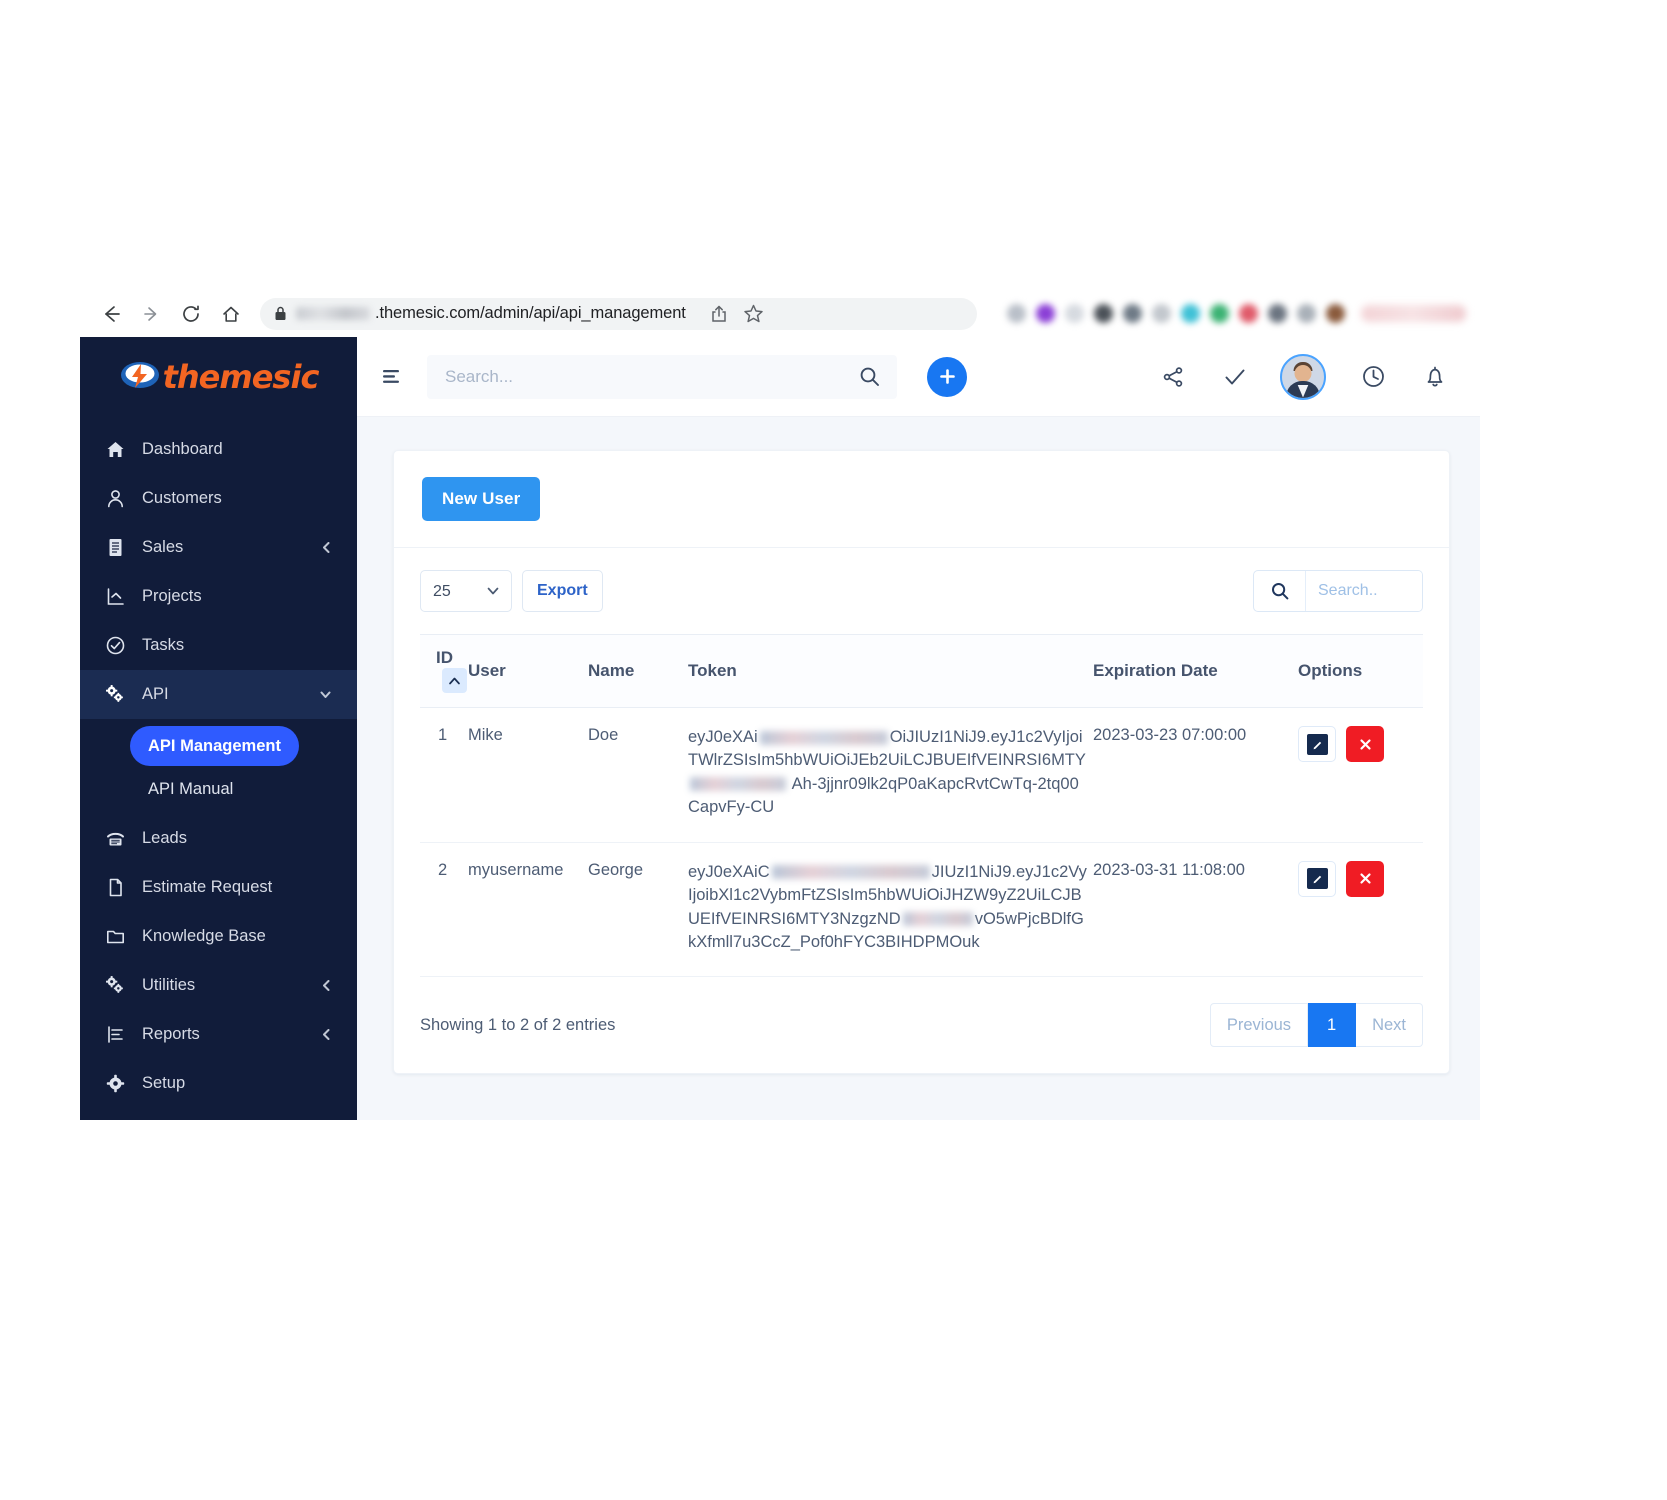 This screenshot has height=1500, width=1667. I want to click on sidebar-item-dashboard: Dashboard, so click(218, 449).